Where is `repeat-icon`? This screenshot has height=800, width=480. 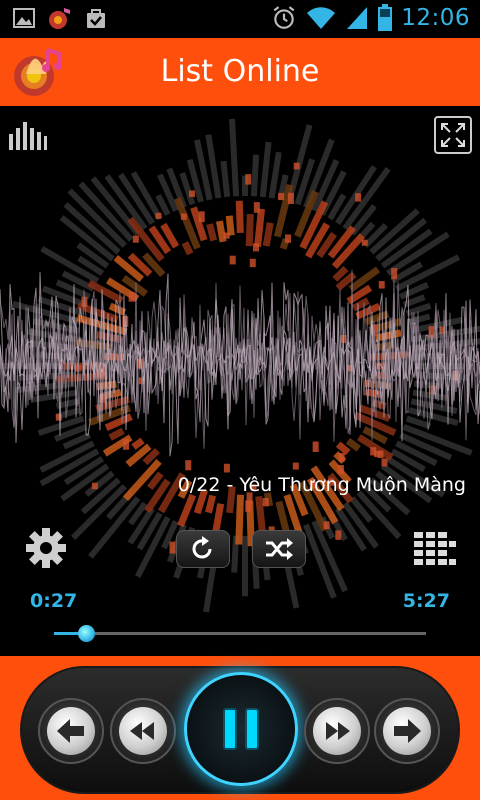 repeat-icon is located at coordinates (202, 547).